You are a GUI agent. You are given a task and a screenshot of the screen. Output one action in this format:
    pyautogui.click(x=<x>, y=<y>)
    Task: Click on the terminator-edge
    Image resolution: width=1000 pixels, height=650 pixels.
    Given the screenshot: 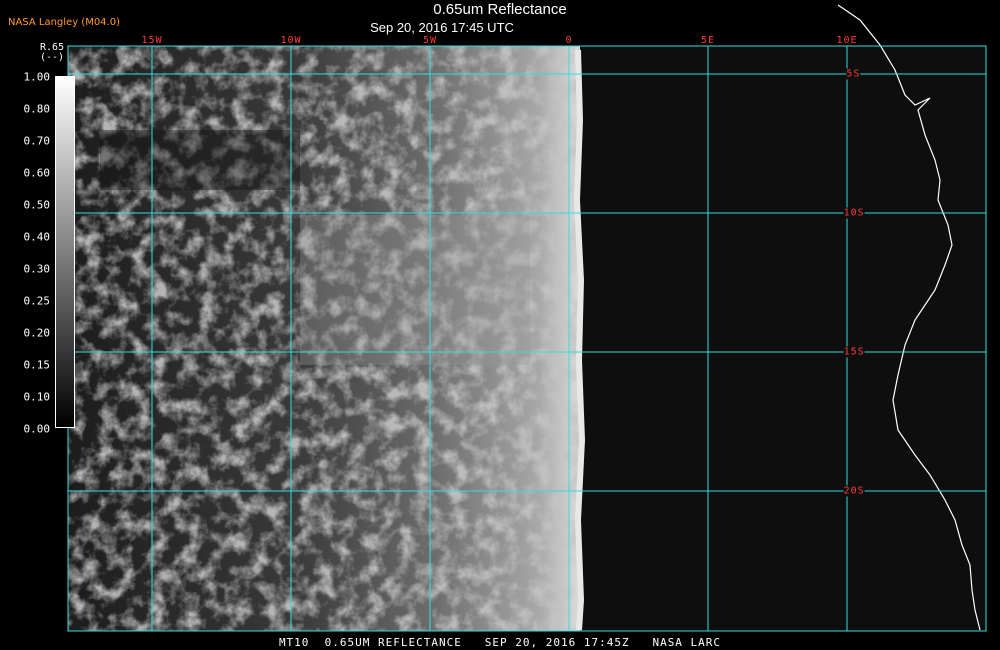 What is the action you would take?
    pyautogui.click(x=579, y=340)
    